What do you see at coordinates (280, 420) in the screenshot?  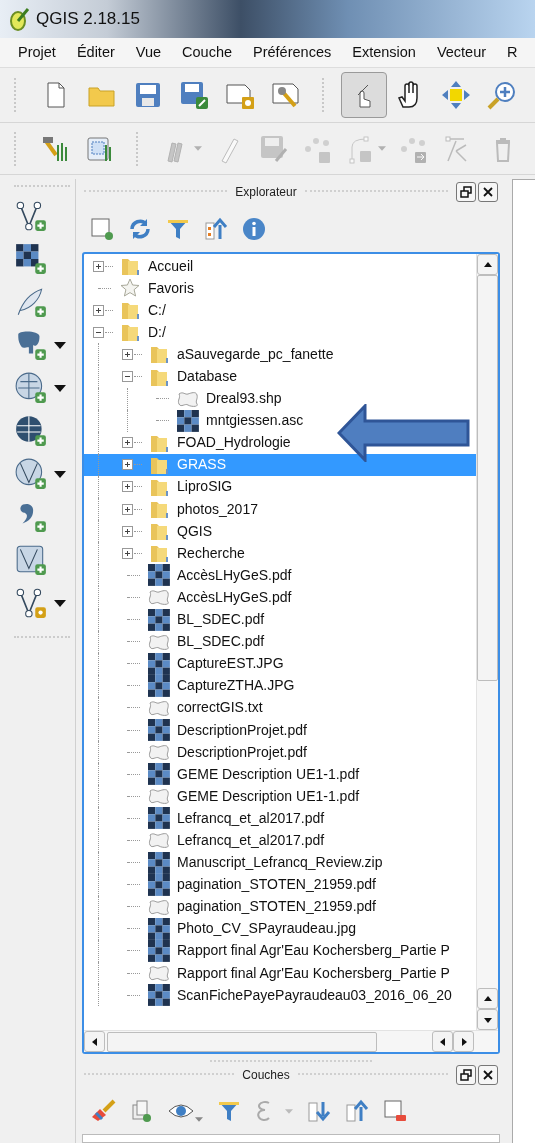 I see `tree-row: mntgiessen.asc` at bounding box center [280, 420].